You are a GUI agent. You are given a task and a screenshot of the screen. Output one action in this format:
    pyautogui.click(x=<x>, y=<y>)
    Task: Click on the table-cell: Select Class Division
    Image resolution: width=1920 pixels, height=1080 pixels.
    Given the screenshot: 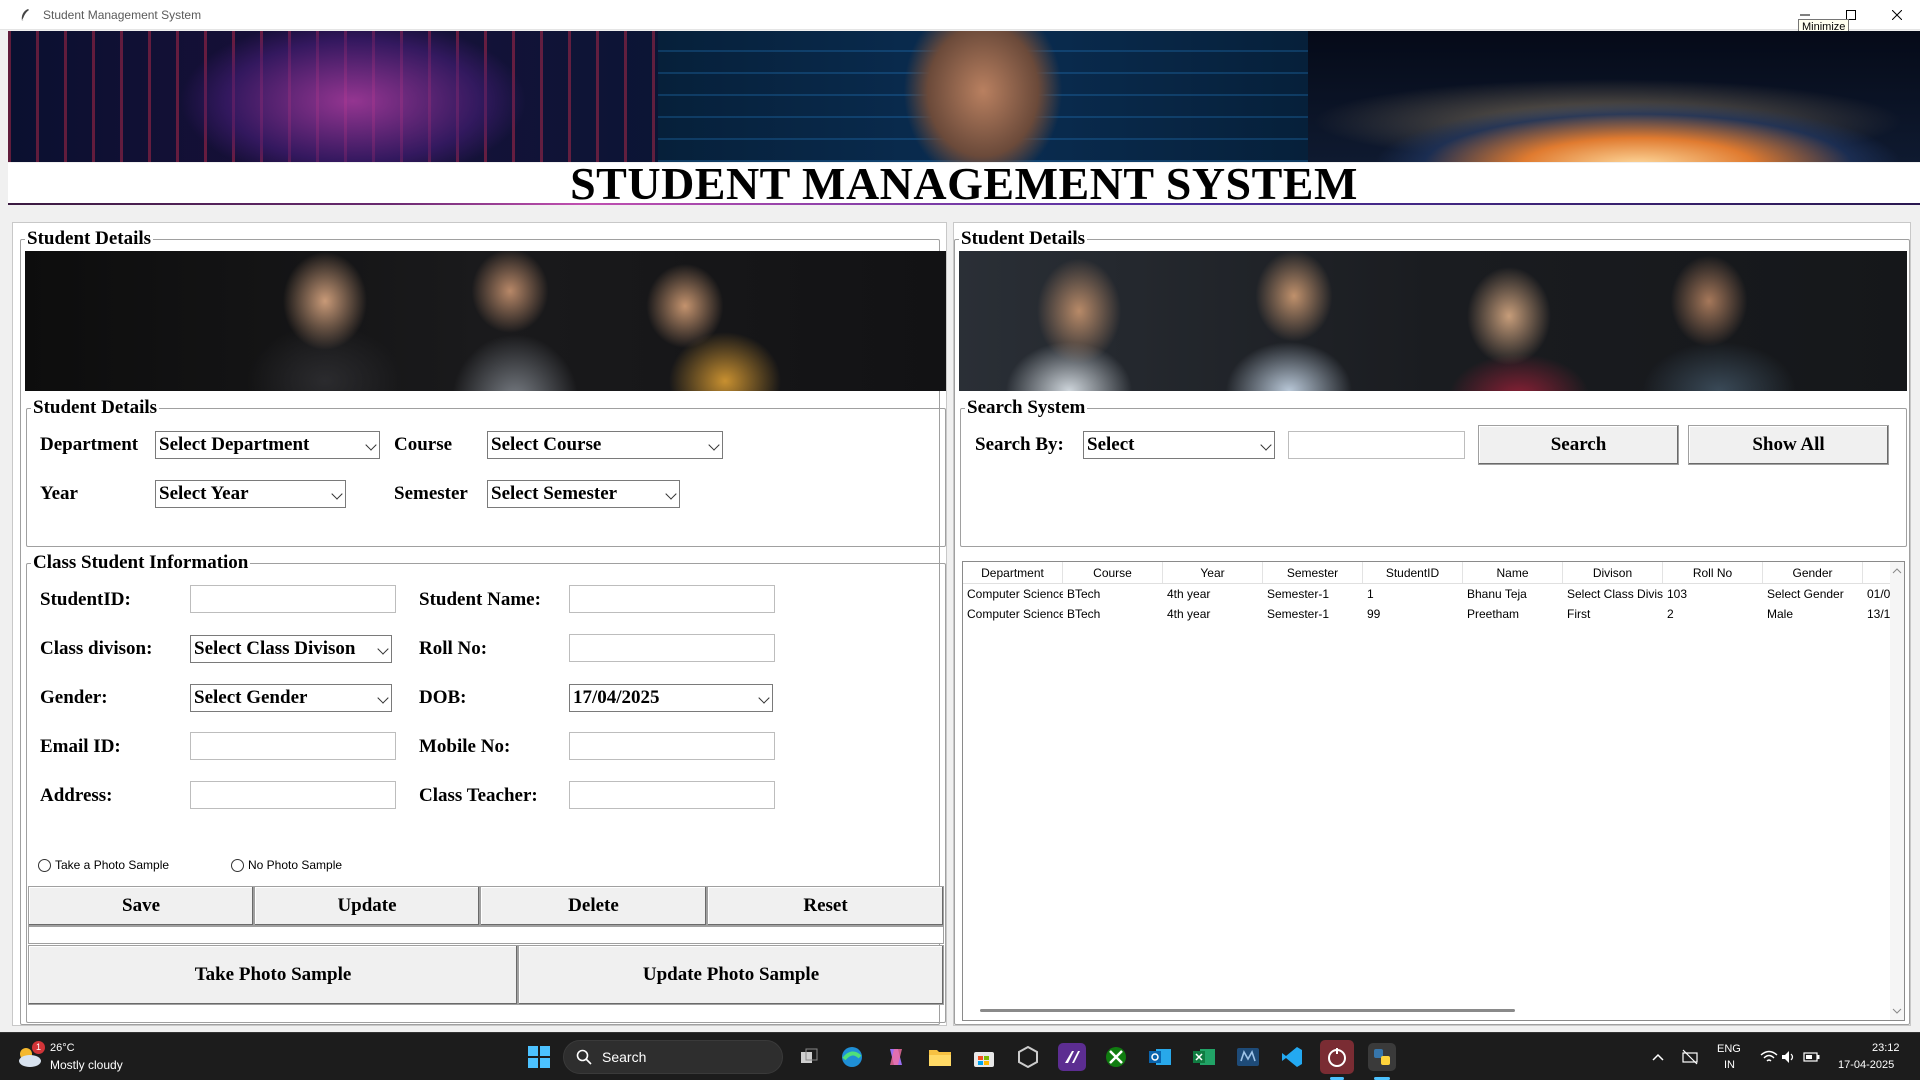 What is the action you would take?
    pyautogui.click(x=1615, y=594)
    